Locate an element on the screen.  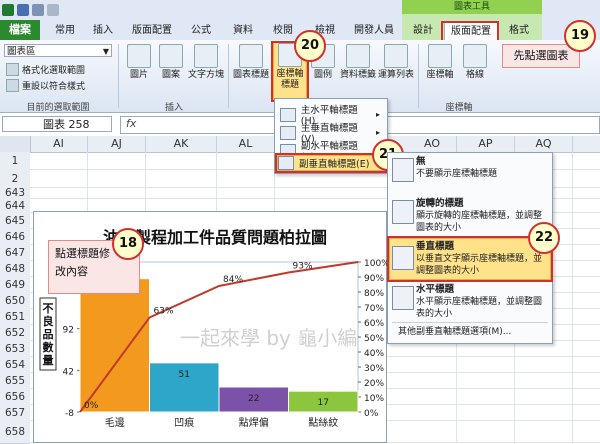
axes-icon is located at coordinates (440, 56).